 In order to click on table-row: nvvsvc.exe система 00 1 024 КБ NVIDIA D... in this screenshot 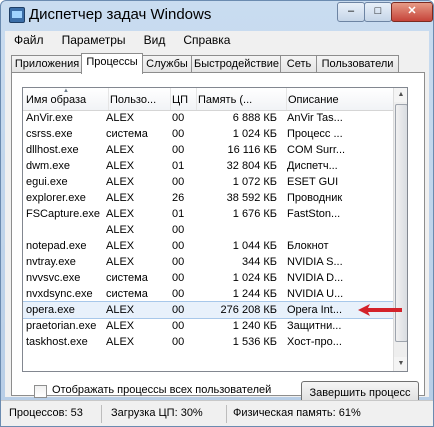, I will do `click(208, 278)`.